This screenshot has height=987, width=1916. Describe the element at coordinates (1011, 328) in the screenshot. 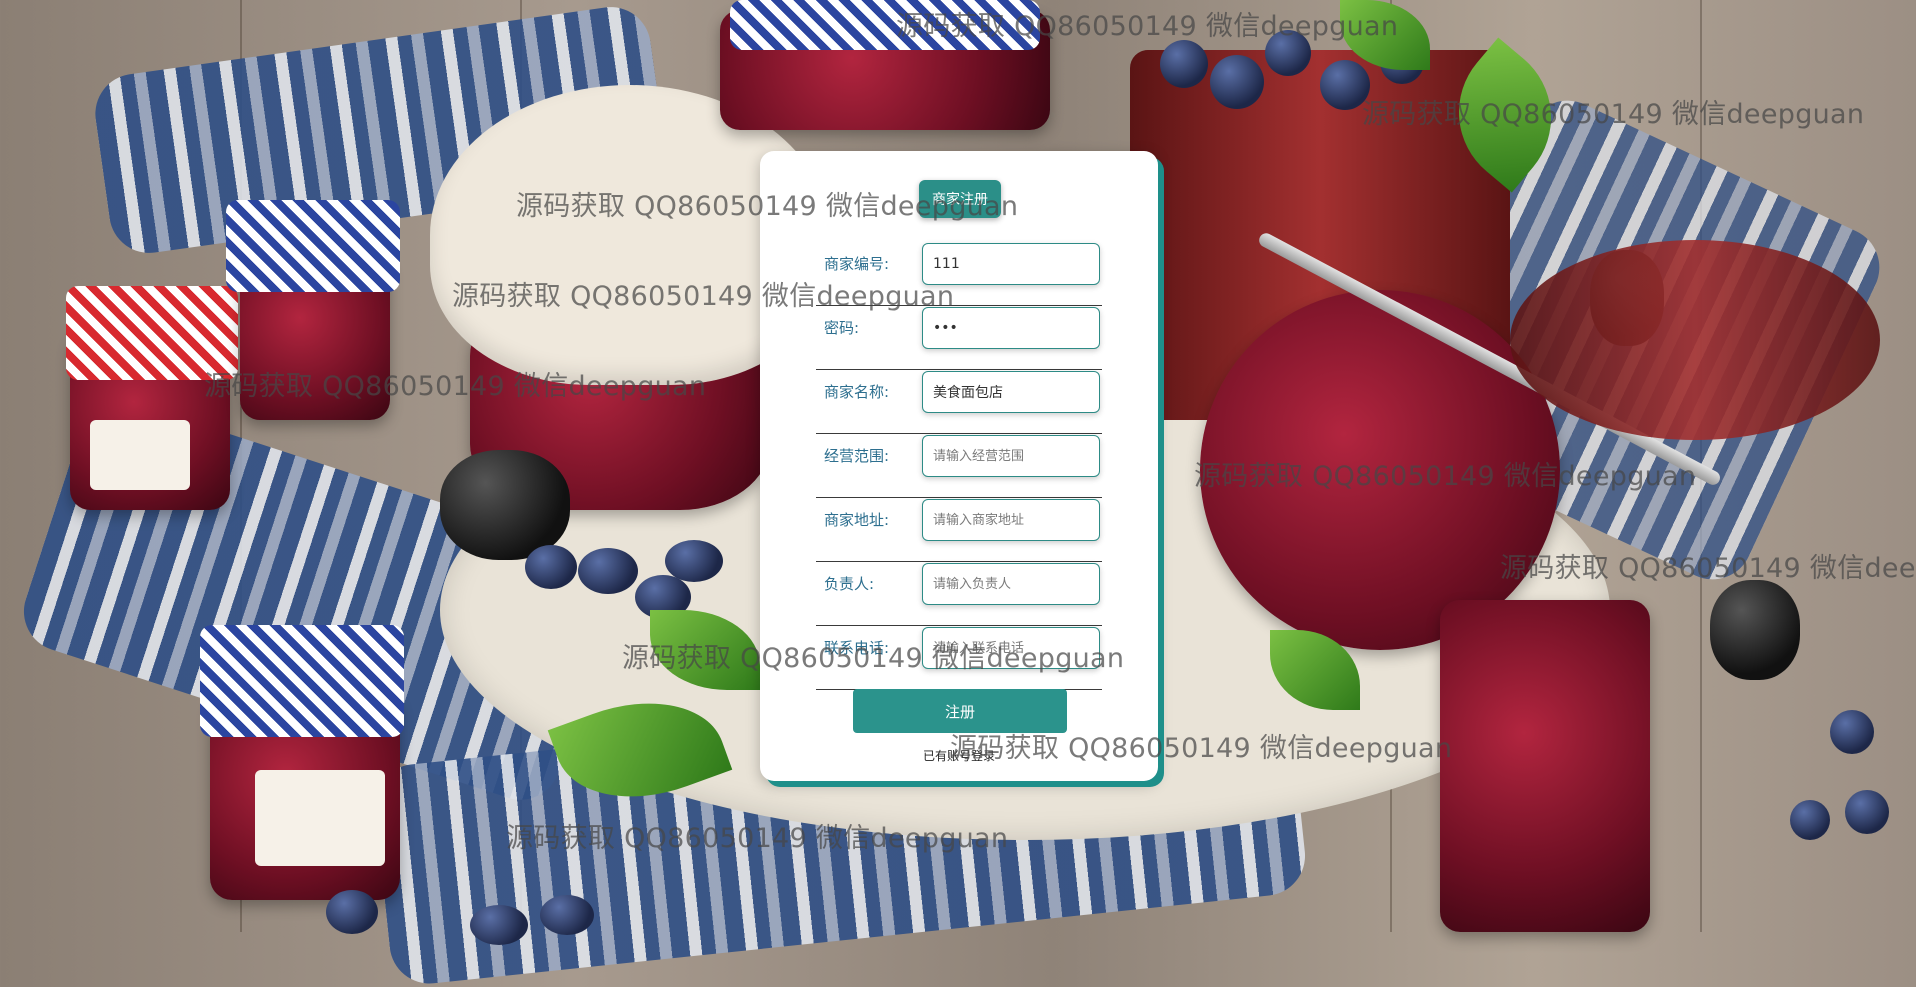

I see `password-input` at that location.